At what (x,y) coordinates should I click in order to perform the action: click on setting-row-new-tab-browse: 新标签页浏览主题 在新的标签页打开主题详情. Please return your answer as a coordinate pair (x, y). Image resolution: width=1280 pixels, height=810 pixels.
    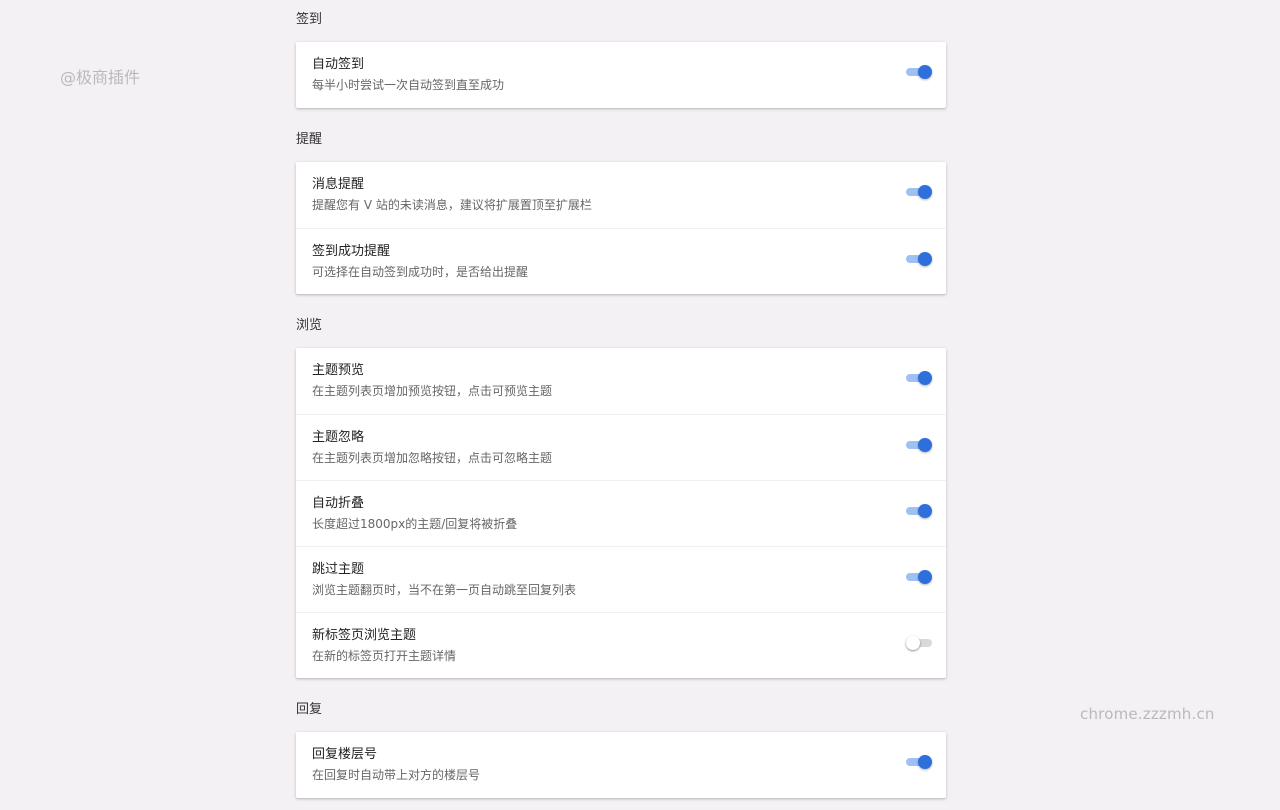
    Looking at the image, I should click on (621, 645).